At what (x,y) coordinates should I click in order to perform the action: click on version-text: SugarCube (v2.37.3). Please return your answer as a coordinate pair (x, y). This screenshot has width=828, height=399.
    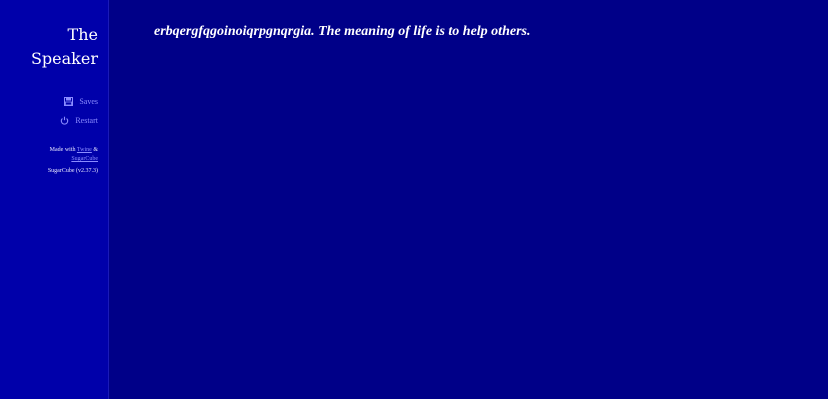
    Looking at the image, I should click on (72, 171).